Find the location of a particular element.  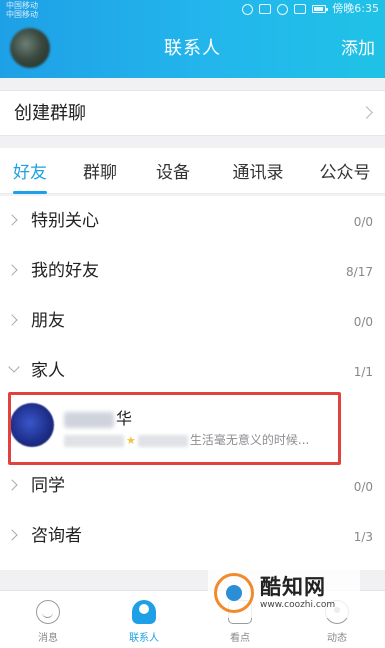

watermark-url: www.coozhi.com is located at coordinates (298, 605).